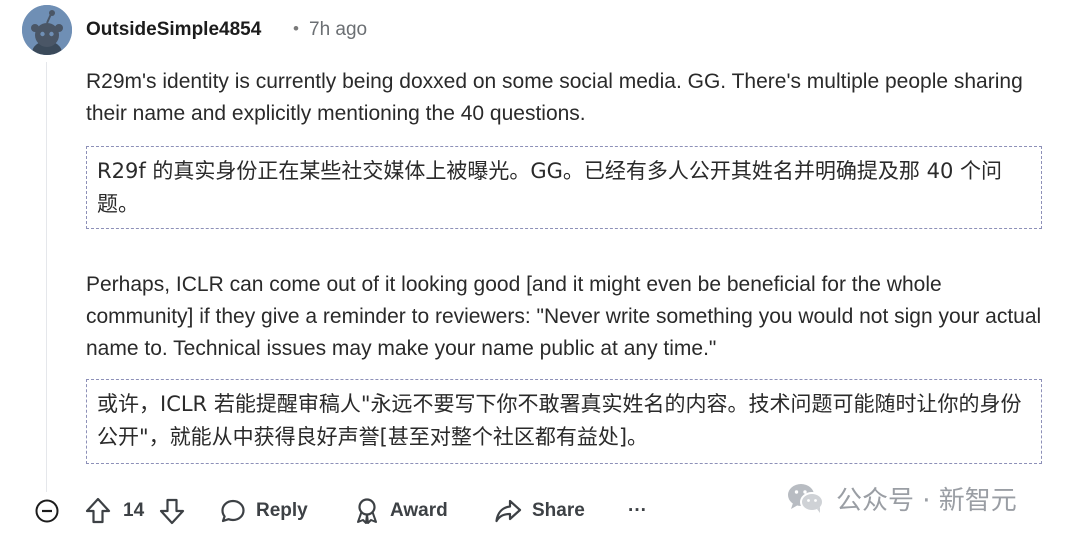  I want to click on thread-line, so click(46, 277).